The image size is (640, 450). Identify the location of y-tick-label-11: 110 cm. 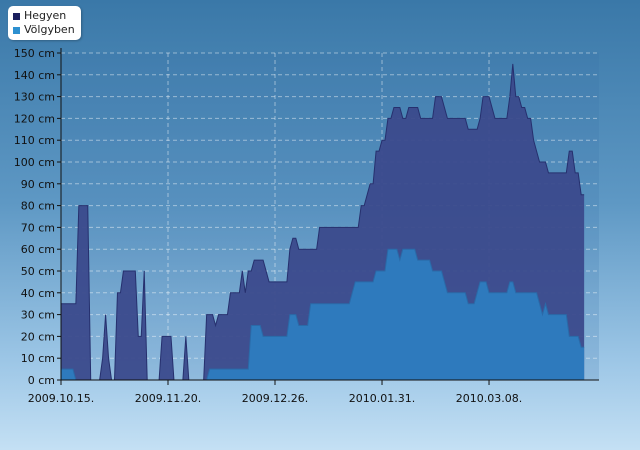
(34, 140).